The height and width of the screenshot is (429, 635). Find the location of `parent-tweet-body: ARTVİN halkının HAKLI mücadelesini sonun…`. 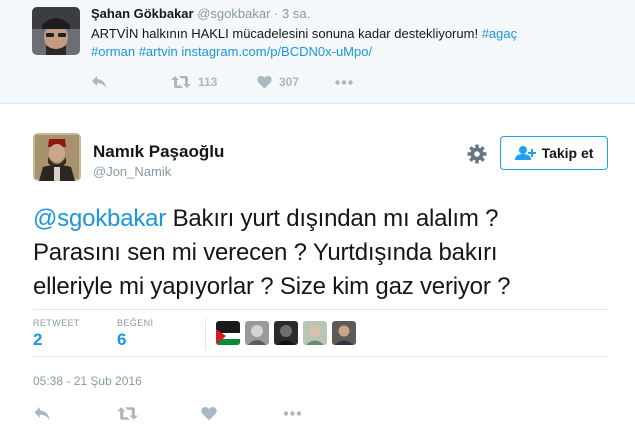

parent-tweet-body: ARTVİN halkının HAKLI mücadelesini sonun… is located at coordinates (285, 33).